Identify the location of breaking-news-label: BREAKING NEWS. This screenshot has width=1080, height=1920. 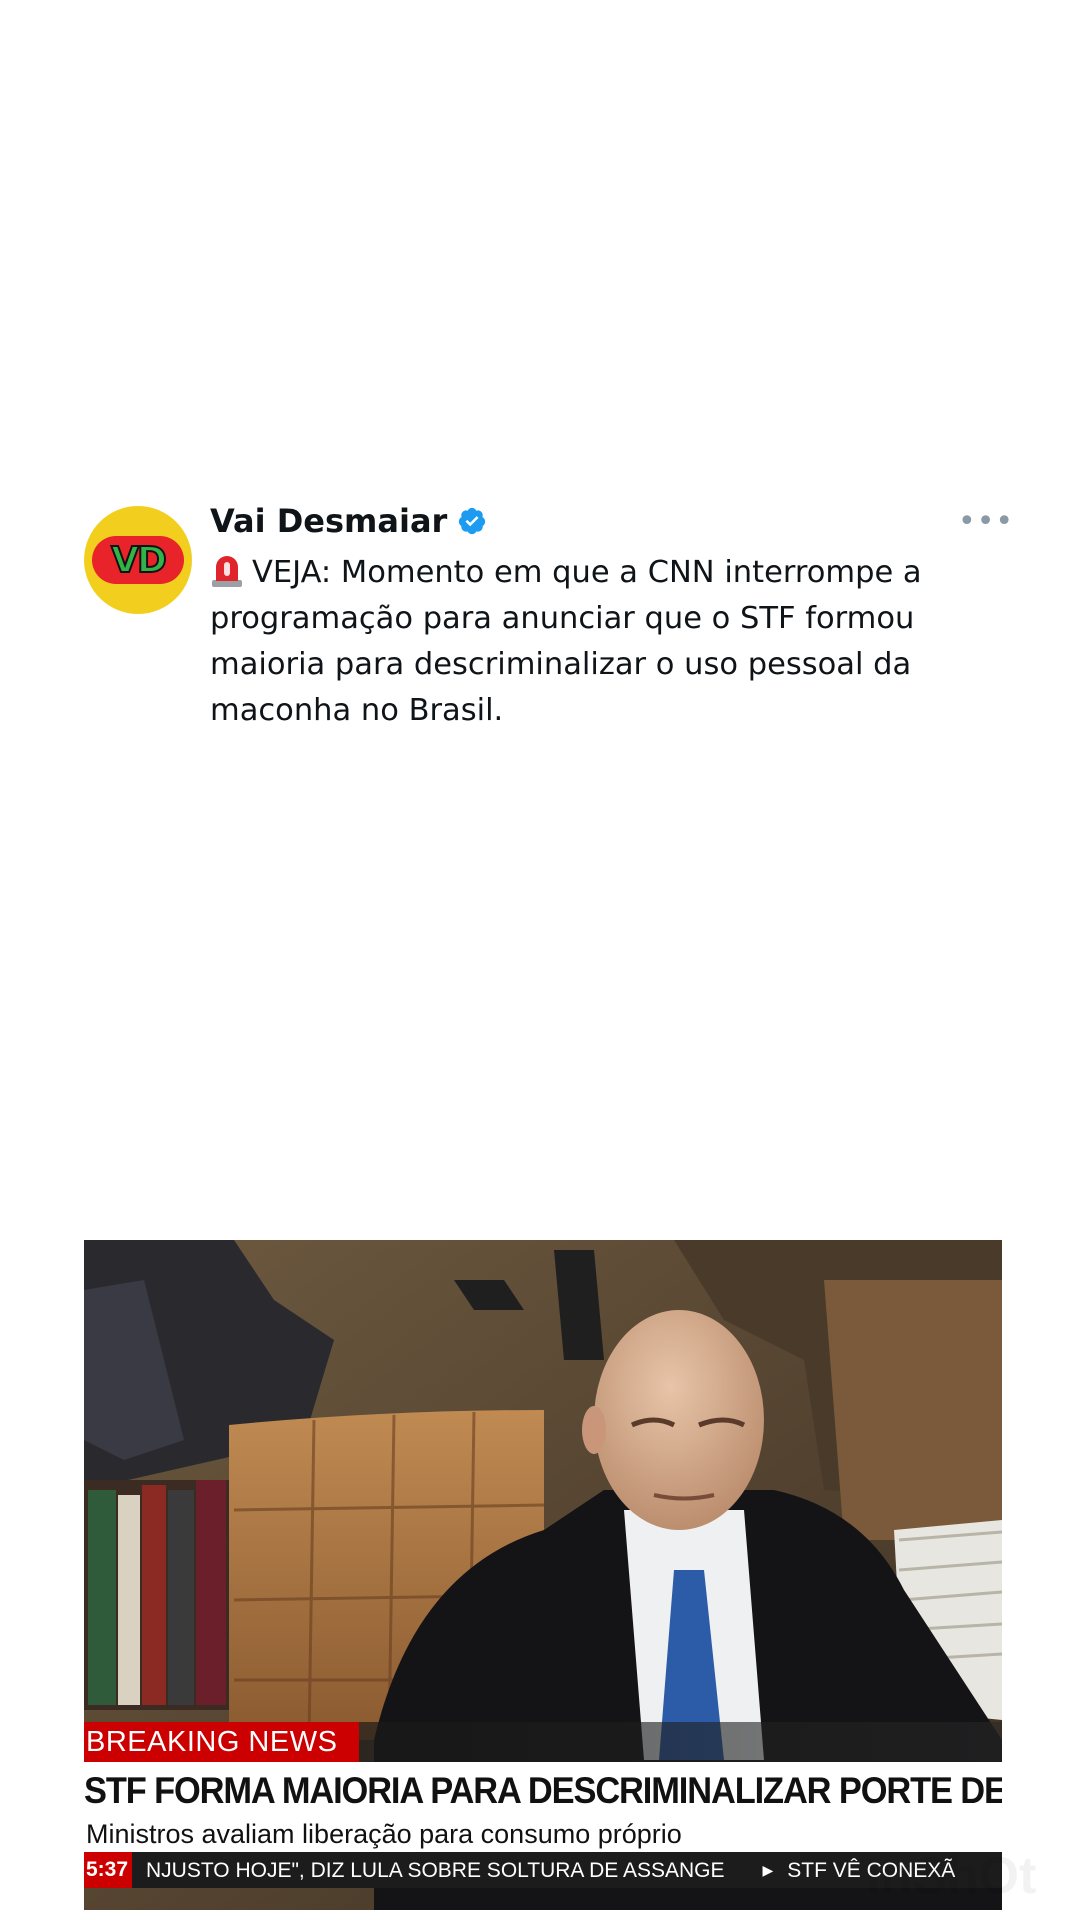
(222, 1742).